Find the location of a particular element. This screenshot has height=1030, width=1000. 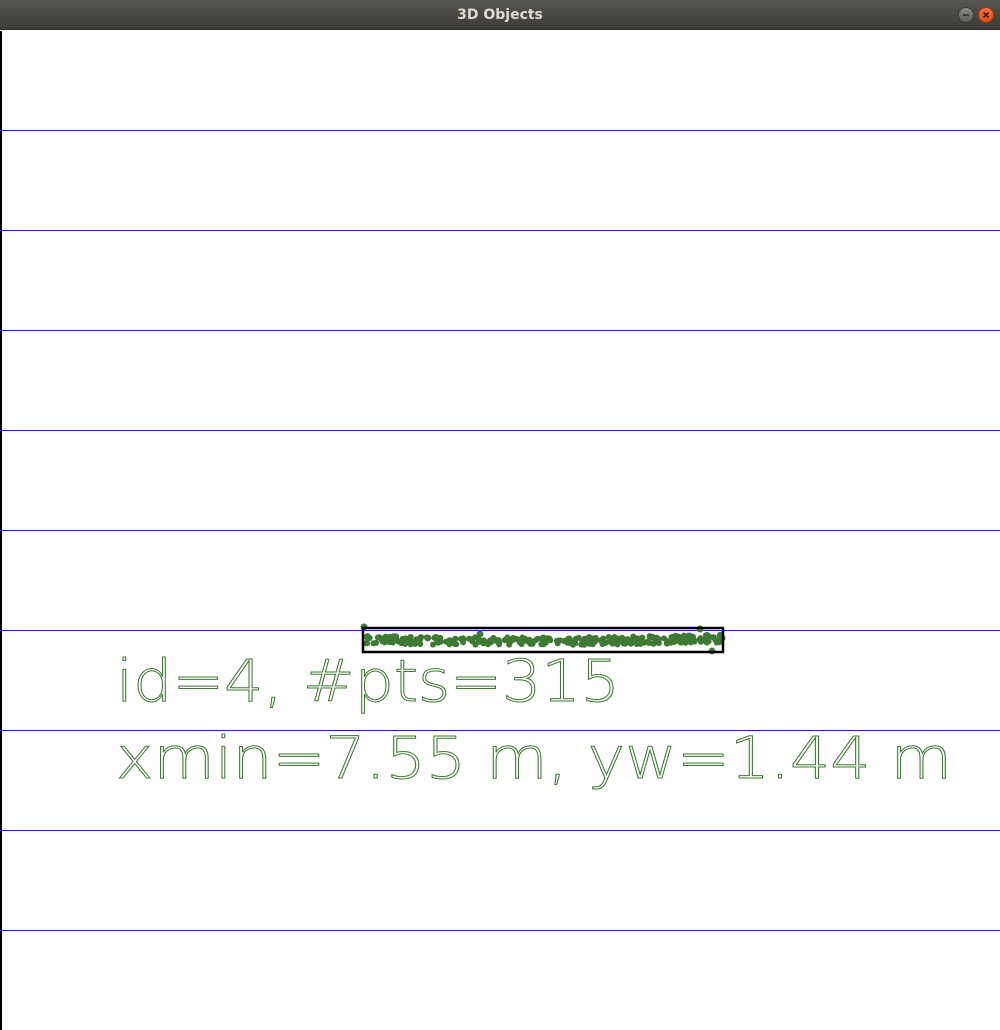

minimize-button is located at coordinates (966, 15).